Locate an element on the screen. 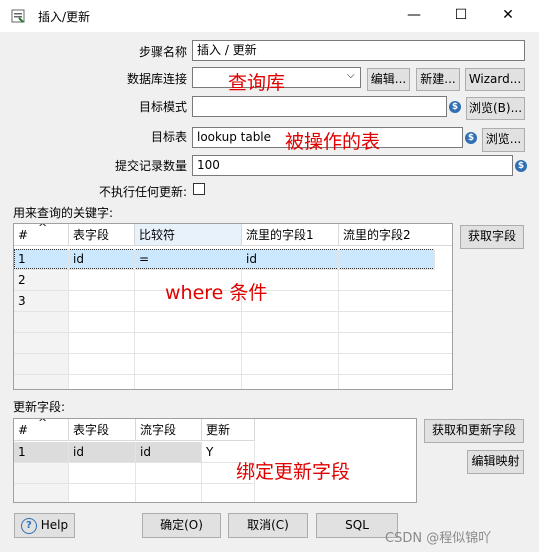 This screenshot has height=552, width=539. annotation-where: where 条件 is located at coordinates (216, 293).